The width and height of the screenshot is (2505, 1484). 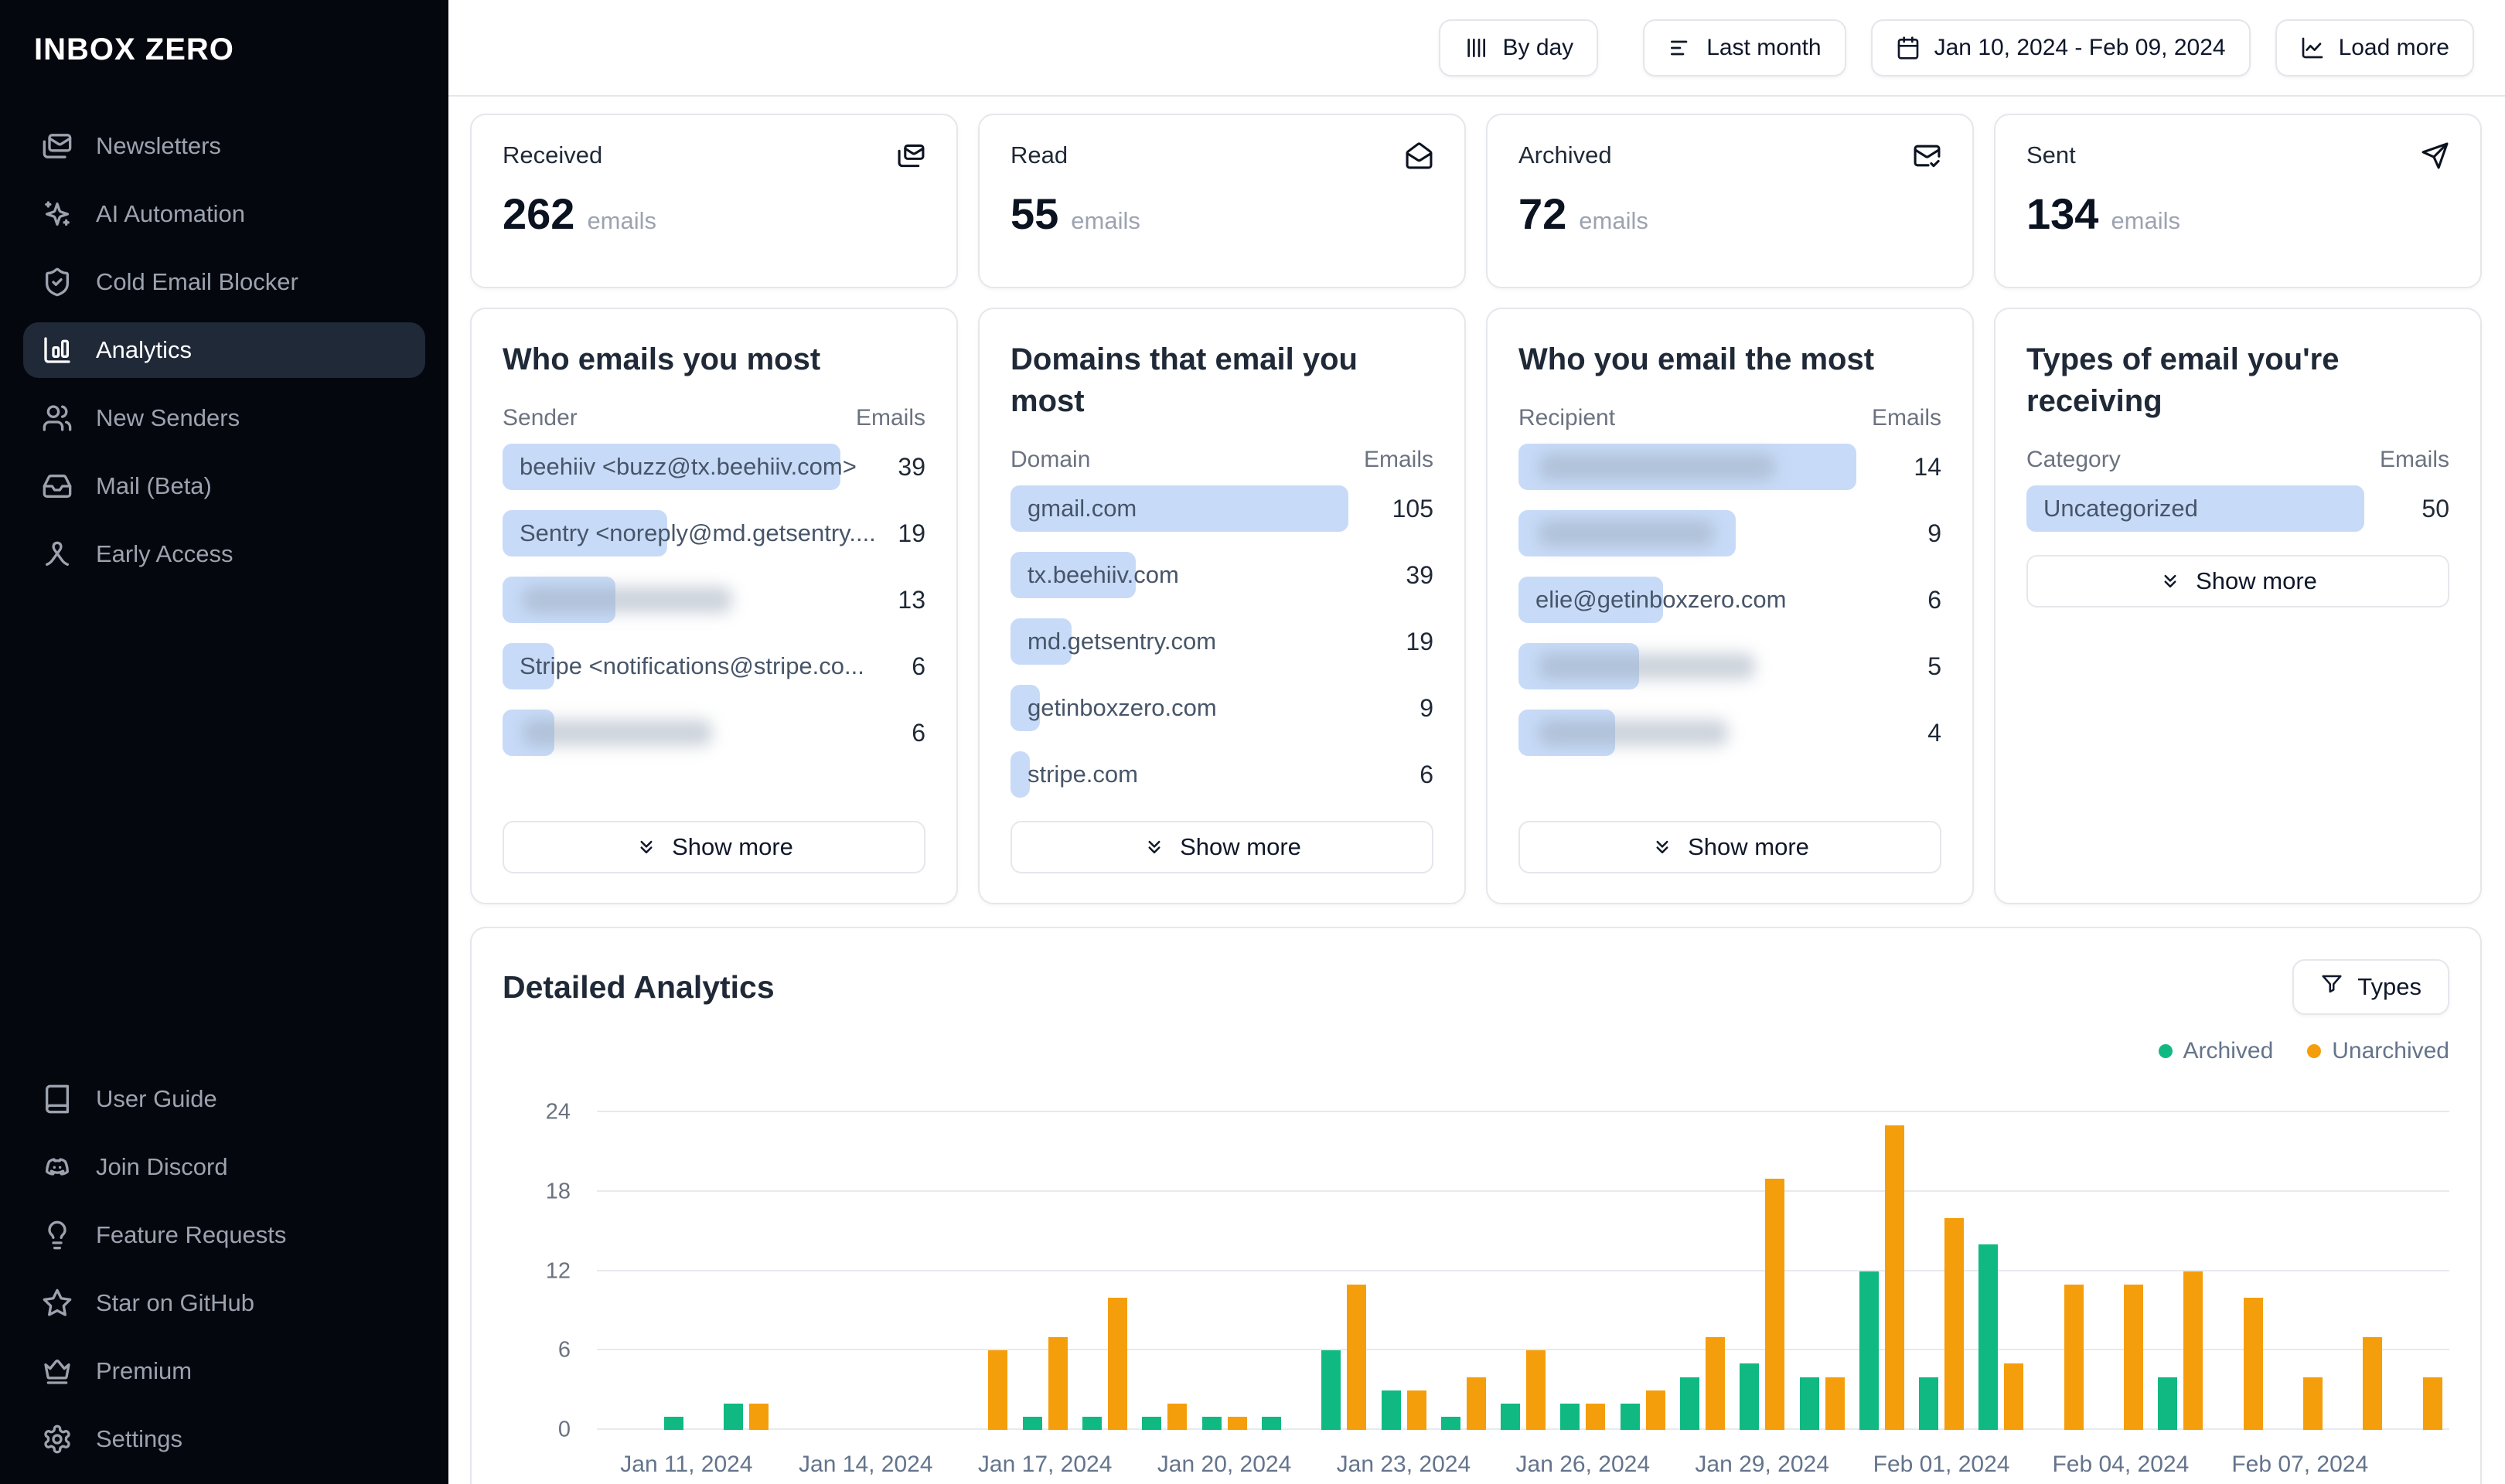 I want to click on sidebar-item-early-access: Early Access, so click(x=224, y=554).